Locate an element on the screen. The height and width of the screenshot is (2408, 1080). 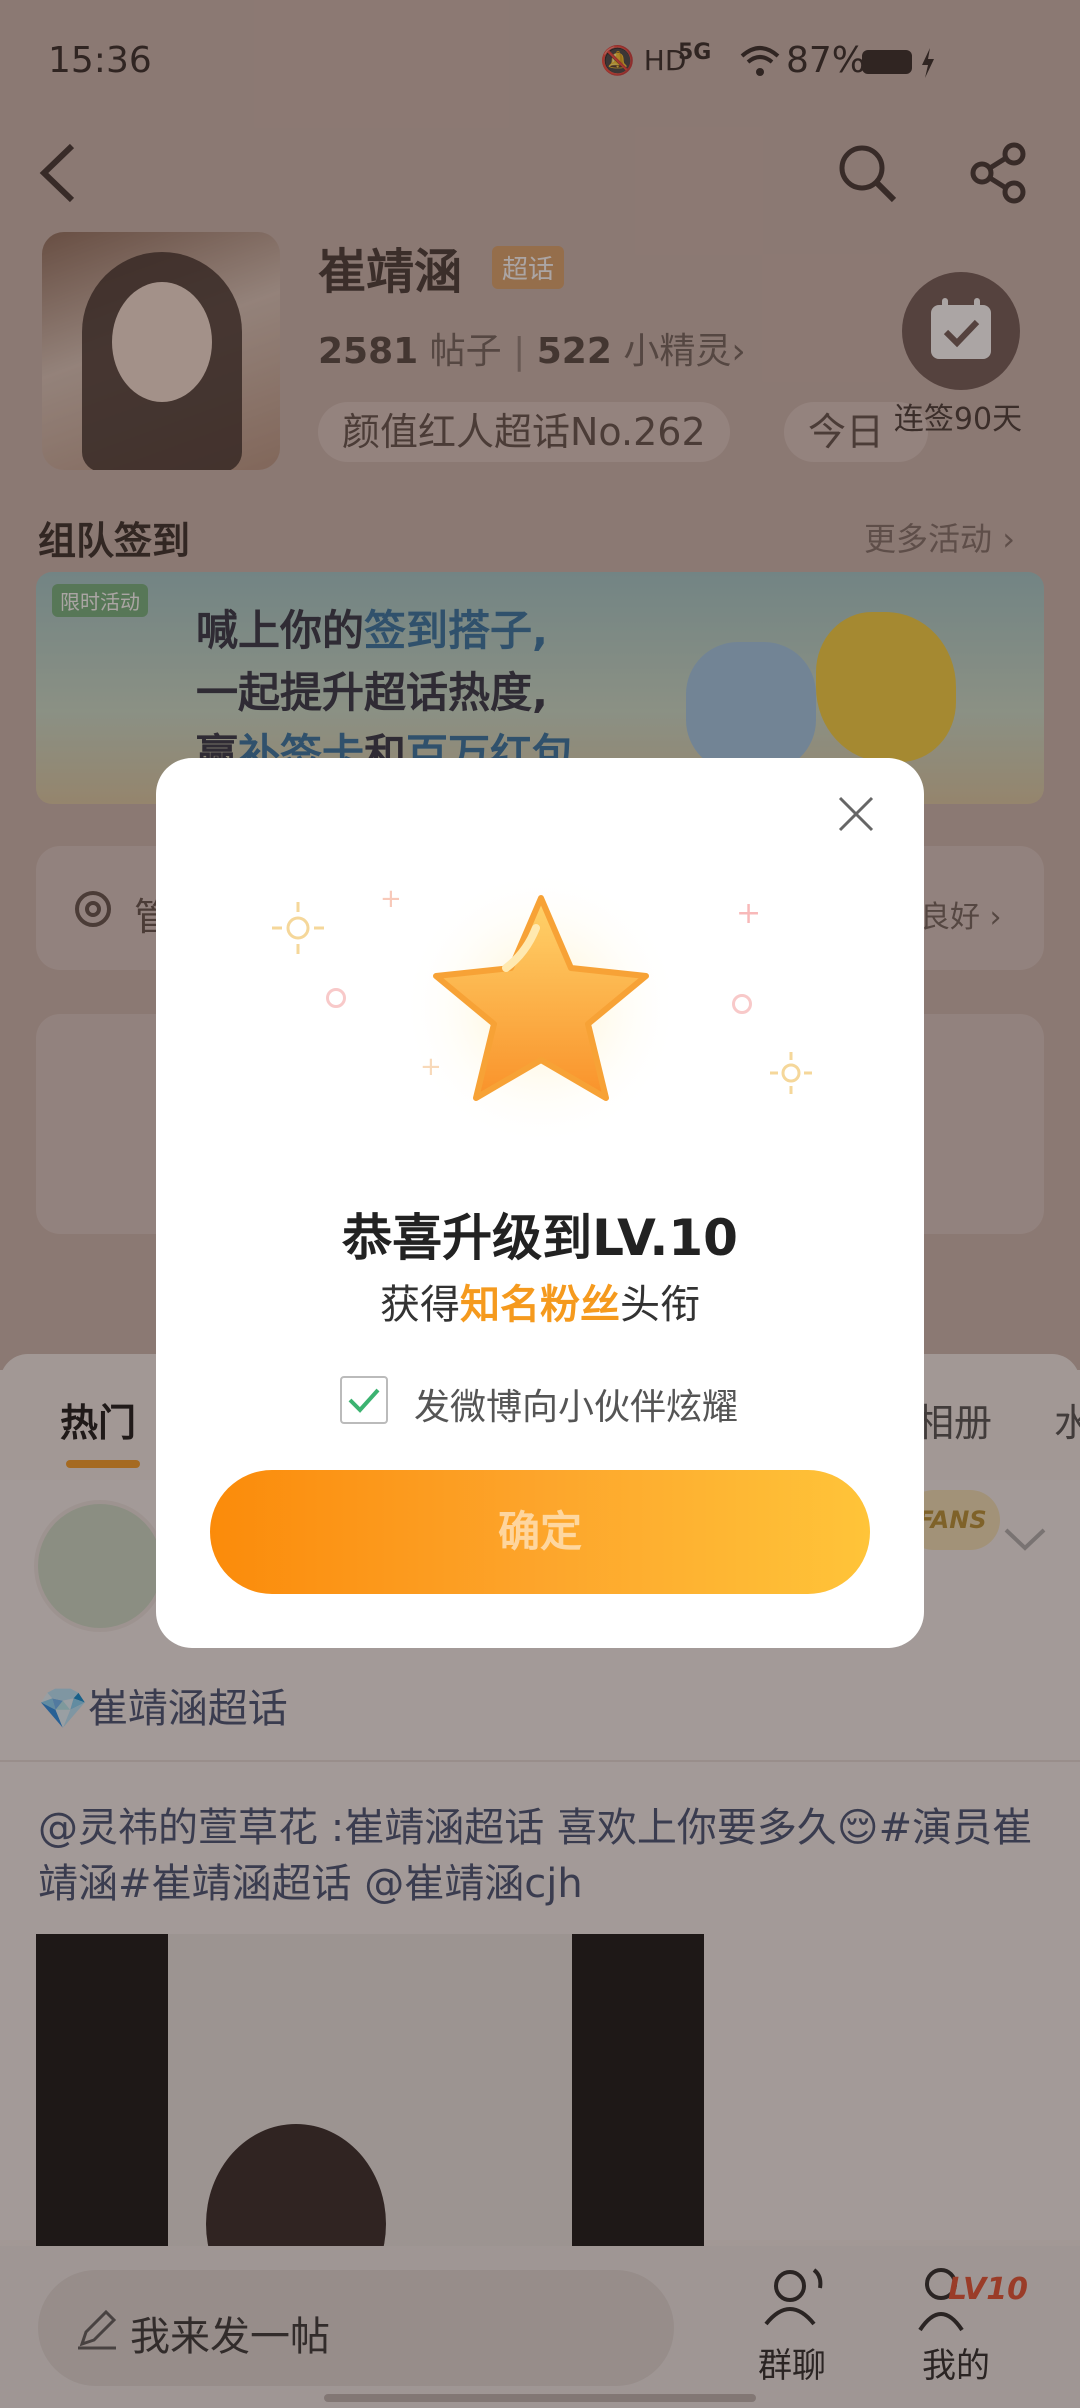
star-icon is located at coordinates (541, 1008).